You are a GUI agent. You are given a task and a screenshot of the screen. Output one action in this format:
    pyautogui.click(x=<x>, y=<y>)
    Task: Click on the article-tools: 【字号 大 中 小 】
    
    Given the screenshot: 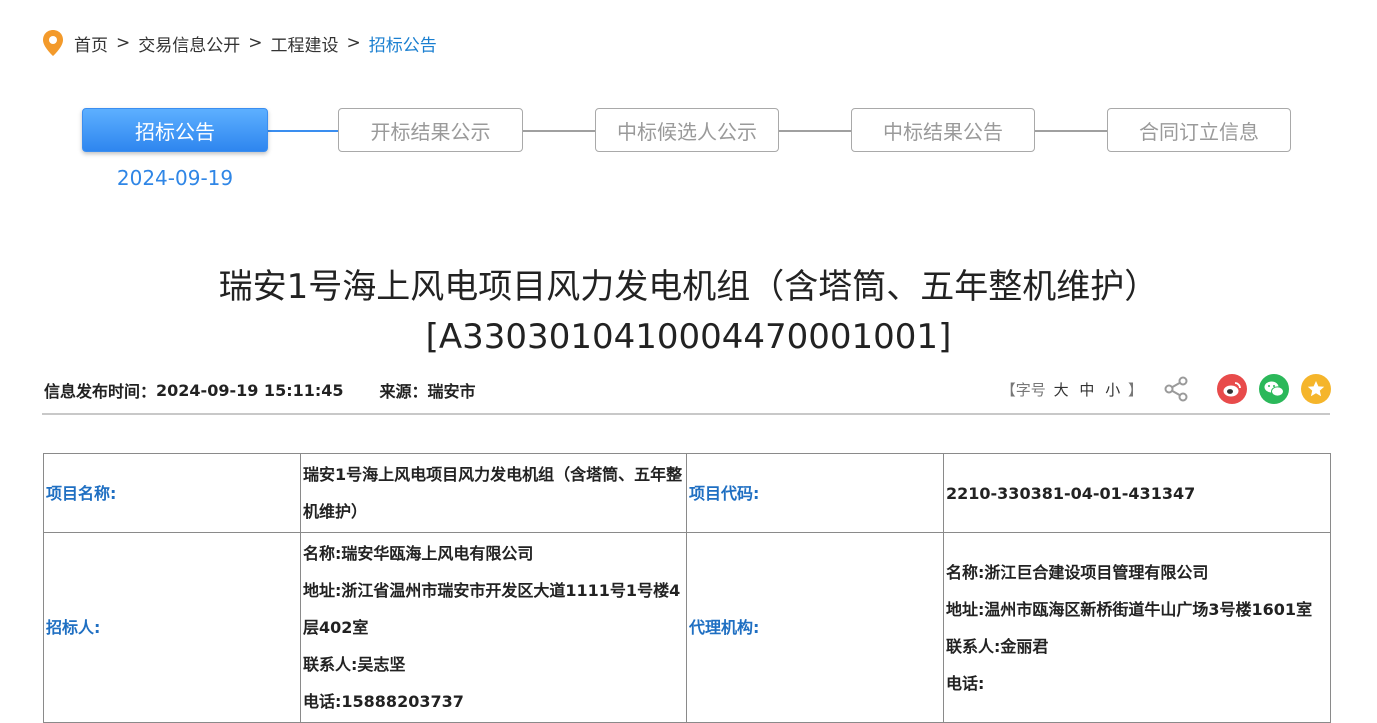 What is the action you would take?
    pyautogui.click(x=1166, y=389)
    